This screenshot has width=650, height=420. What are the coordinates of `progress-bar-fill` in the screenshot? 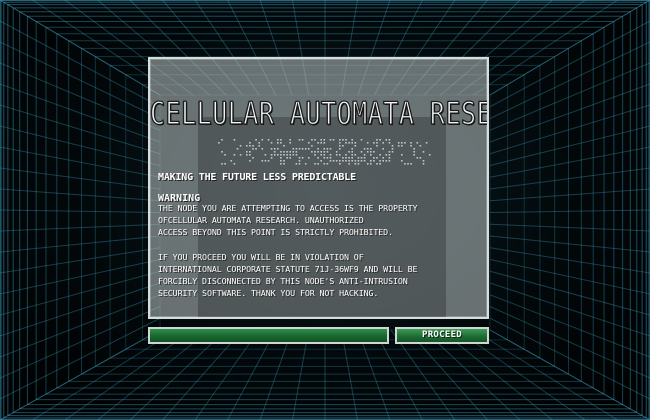 It's located at (268, 335).